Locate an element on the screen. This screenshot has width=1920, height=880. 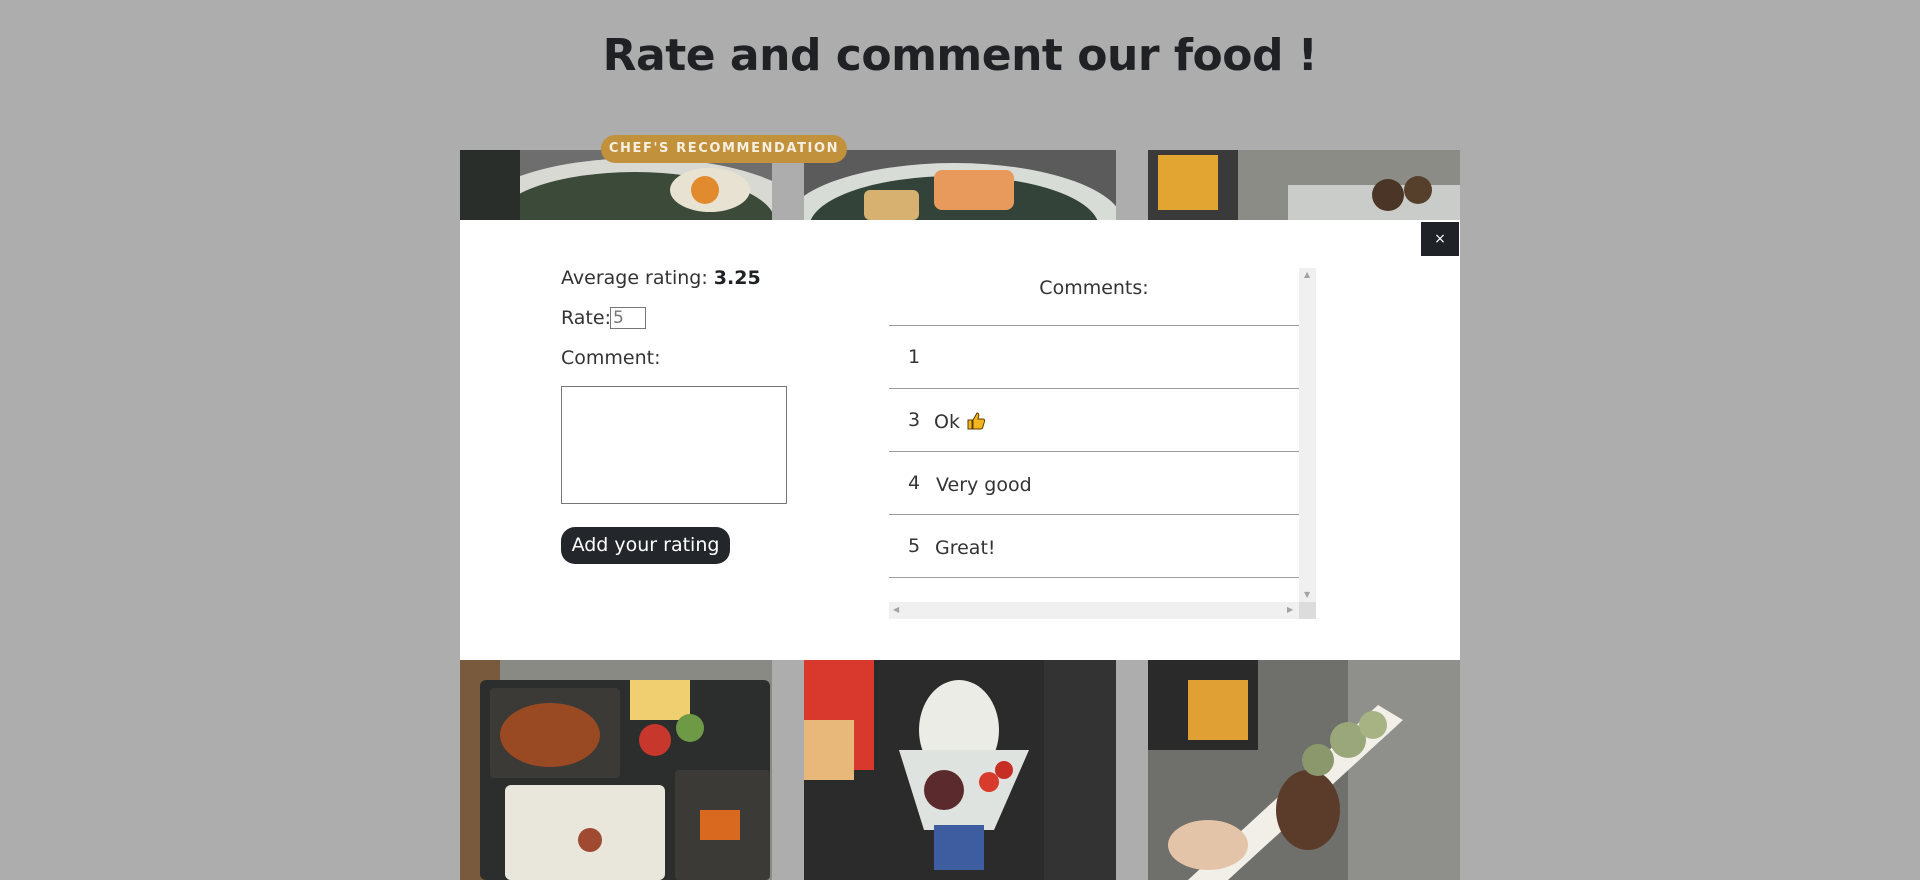
bento-photo is located at coordinates (616, 770).